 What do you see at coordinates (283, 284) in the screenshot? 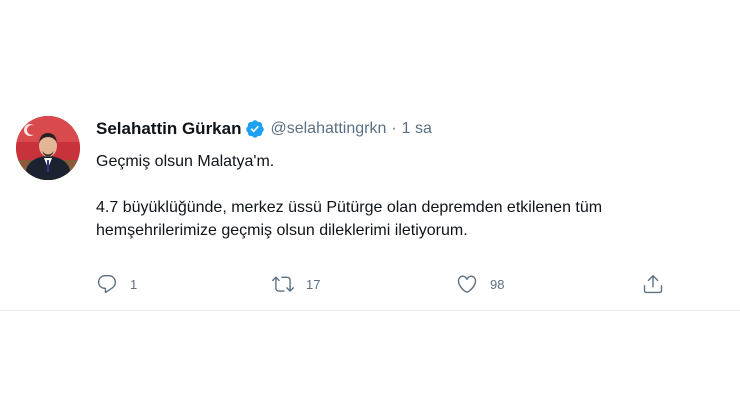
I see `retweet-icon` at bounding box center [283, 284].